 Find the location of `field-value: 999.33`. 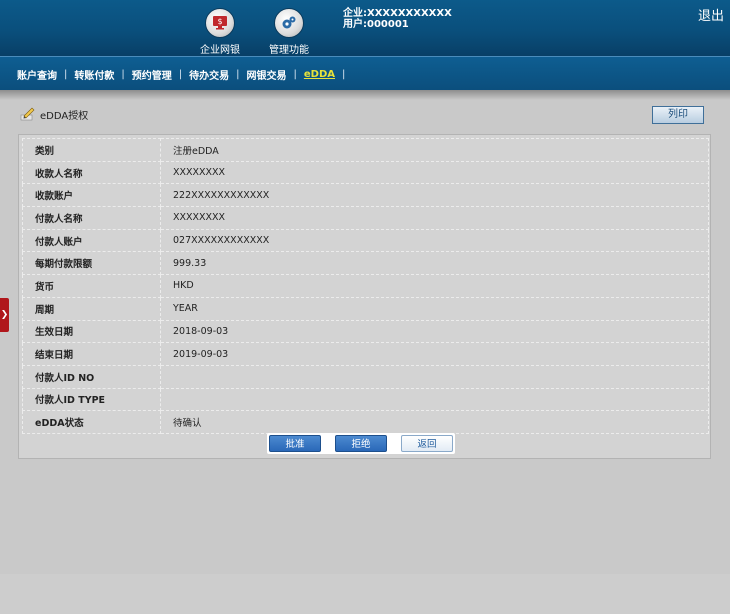

field-value: 999.33 is located at coordinates (434, 263).